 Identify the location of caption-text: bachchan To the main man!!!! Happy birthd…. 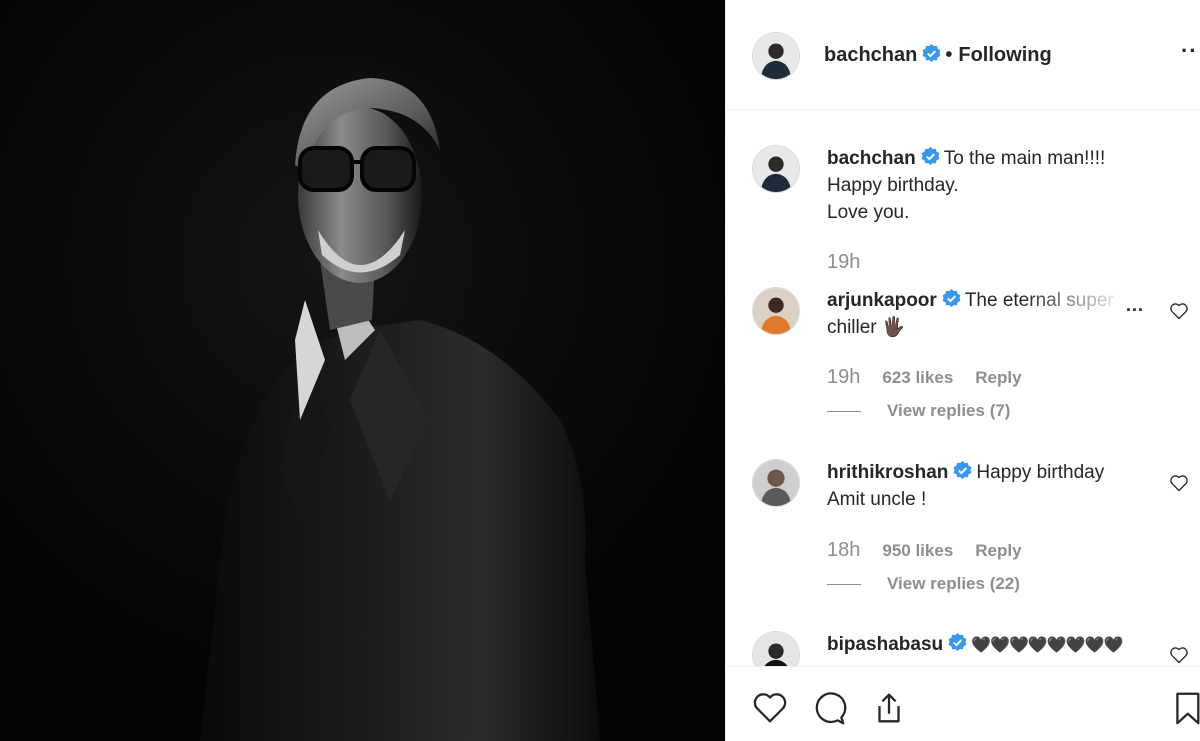
(987, 185).